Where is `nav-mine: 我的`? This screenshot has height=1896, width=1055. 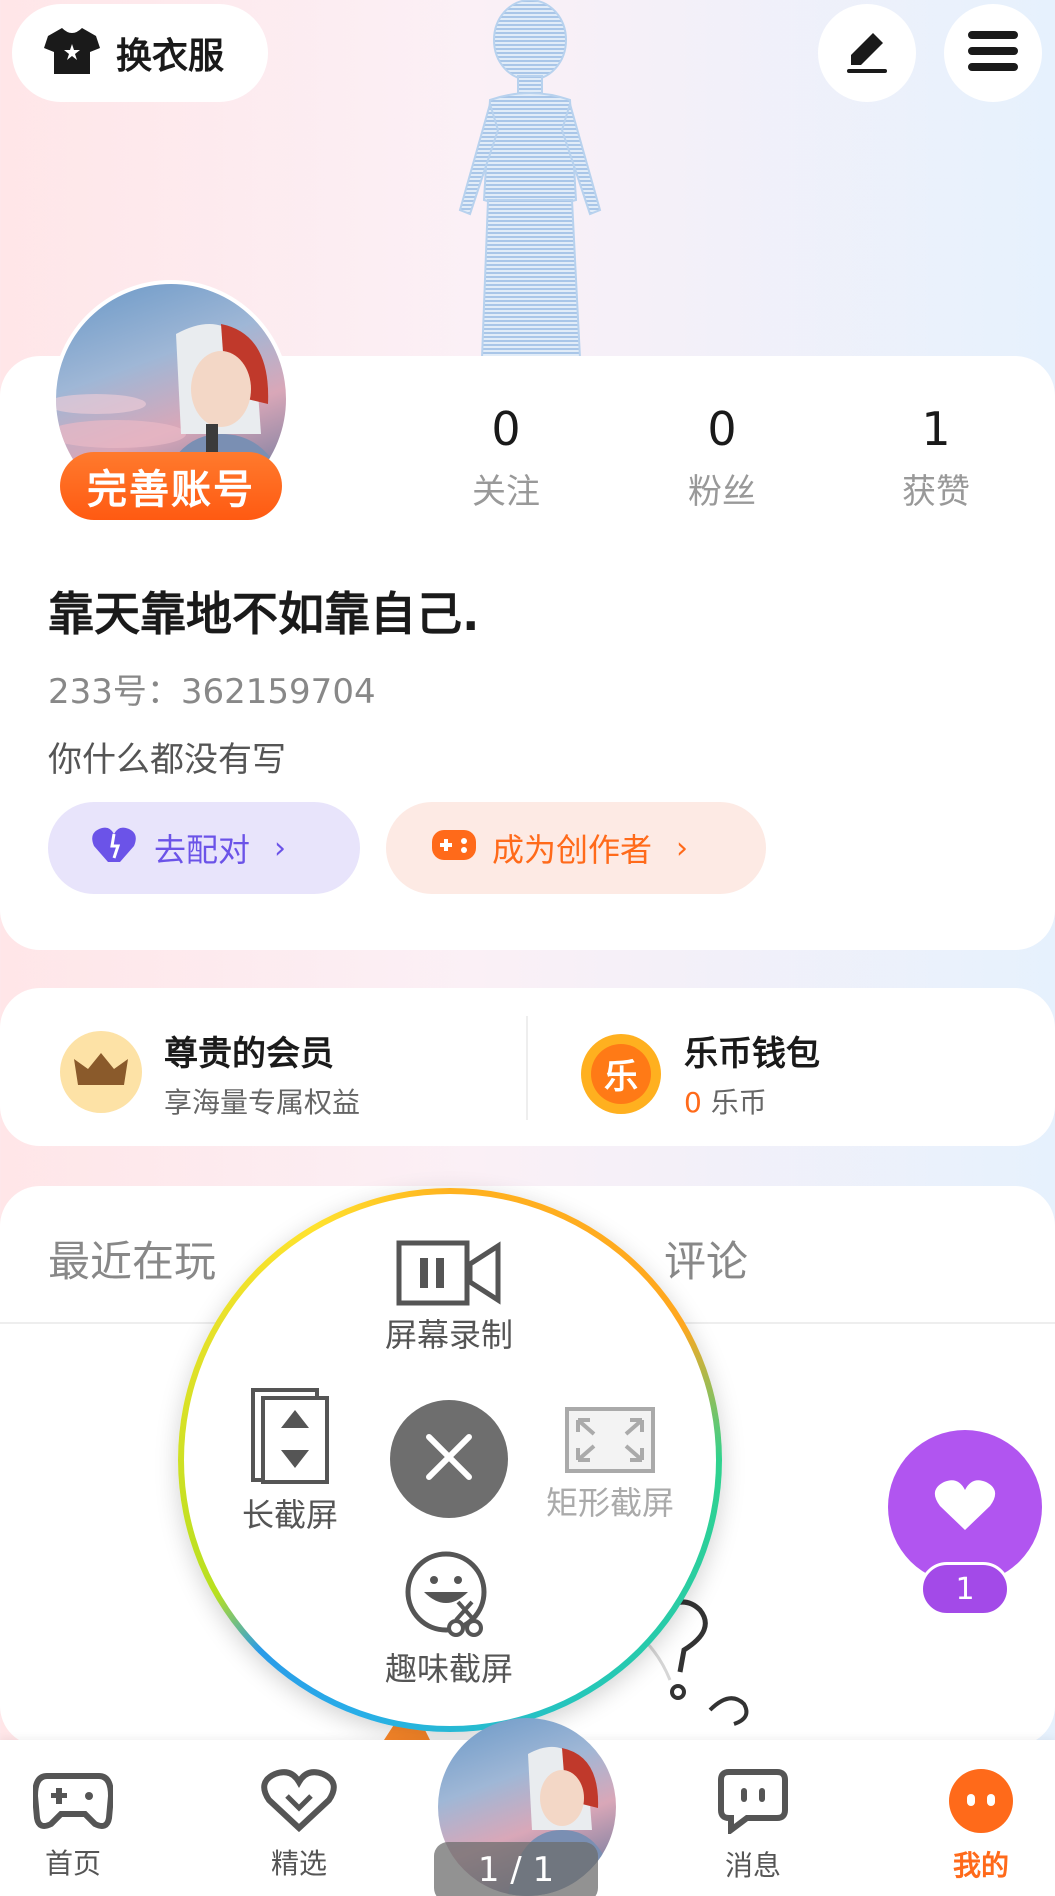 nav-mine: 我的 is located at coordinates (981, 1826).